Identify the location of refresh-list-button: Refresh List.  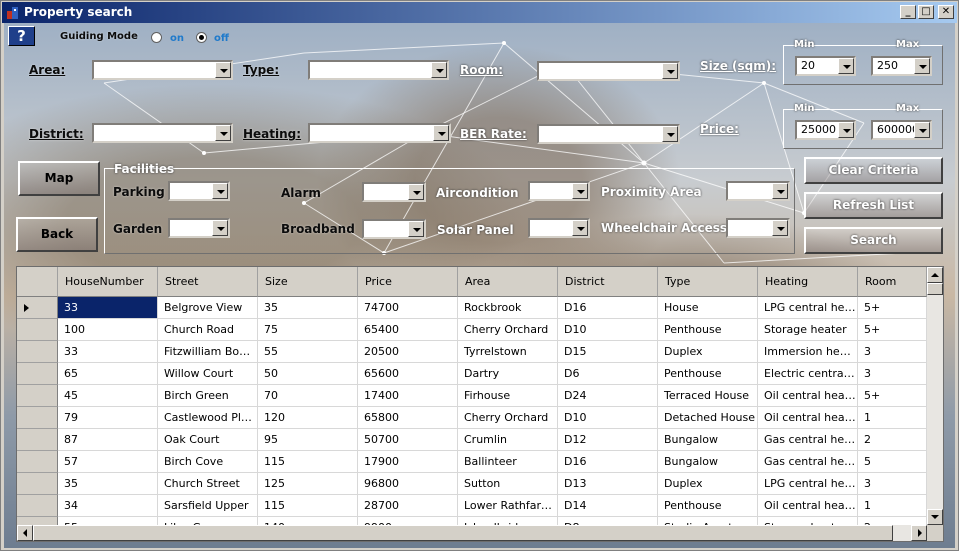
(873, 205).